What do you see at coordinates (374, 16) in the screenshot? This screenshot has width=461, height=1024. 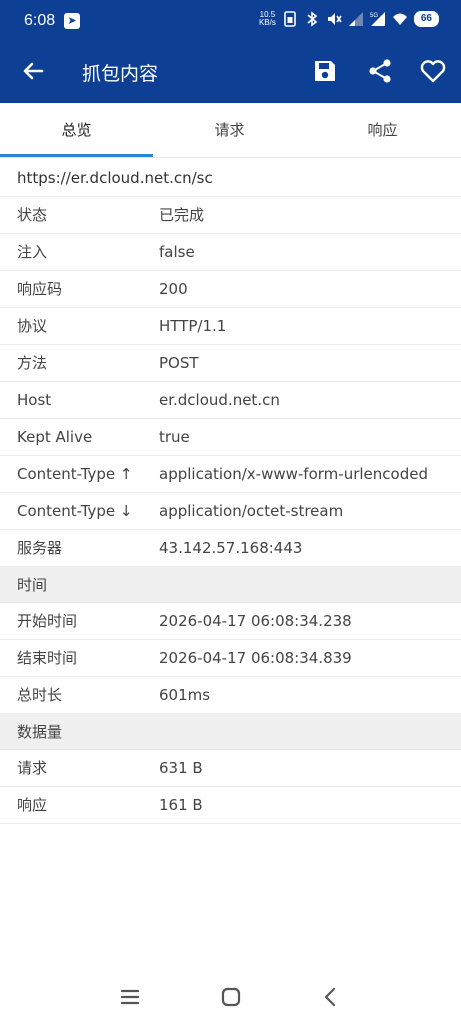 I see `svg-text: 5G` at bounding box center [374, 16].